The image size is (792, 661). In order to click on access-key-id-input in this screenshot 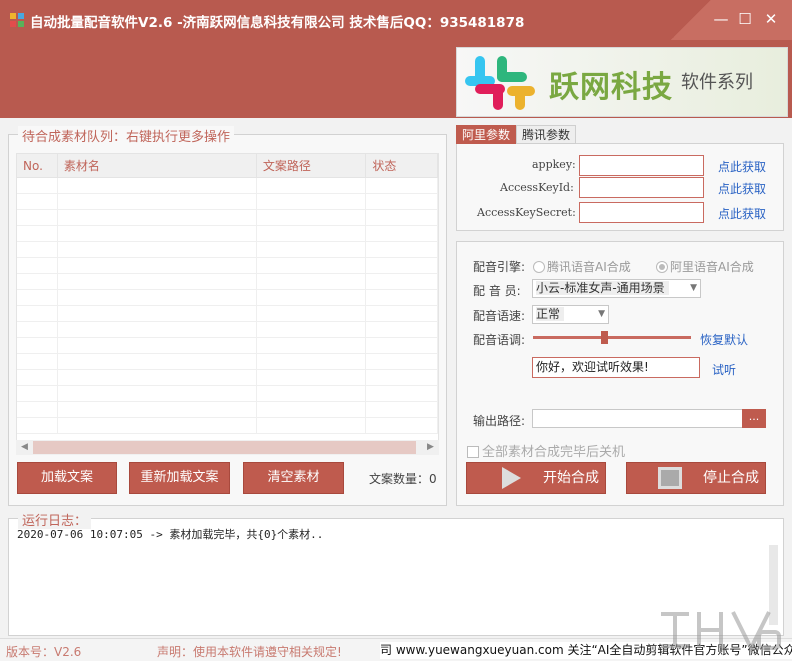, I will do `click(641, 187)`.